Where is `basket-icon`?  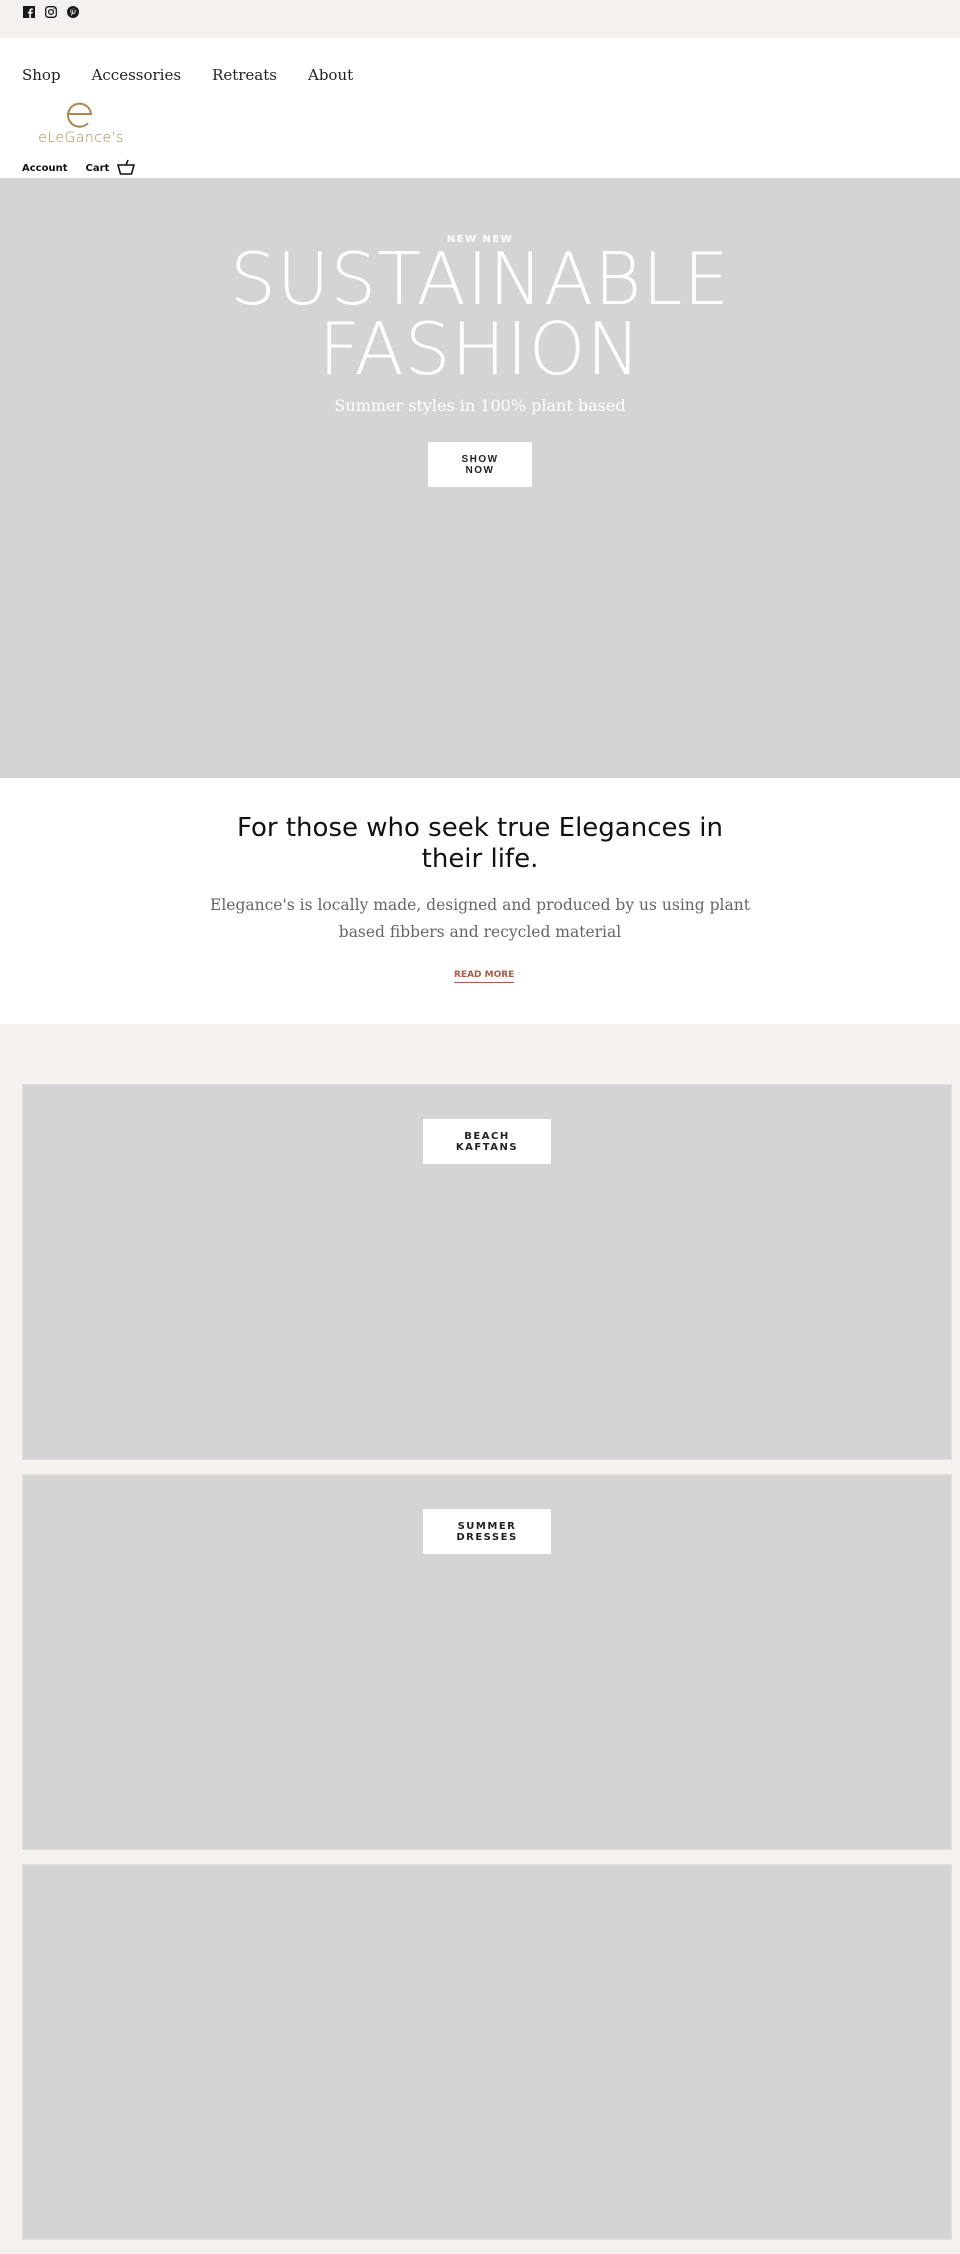
basket-icon is located at coordinates (126, 168).